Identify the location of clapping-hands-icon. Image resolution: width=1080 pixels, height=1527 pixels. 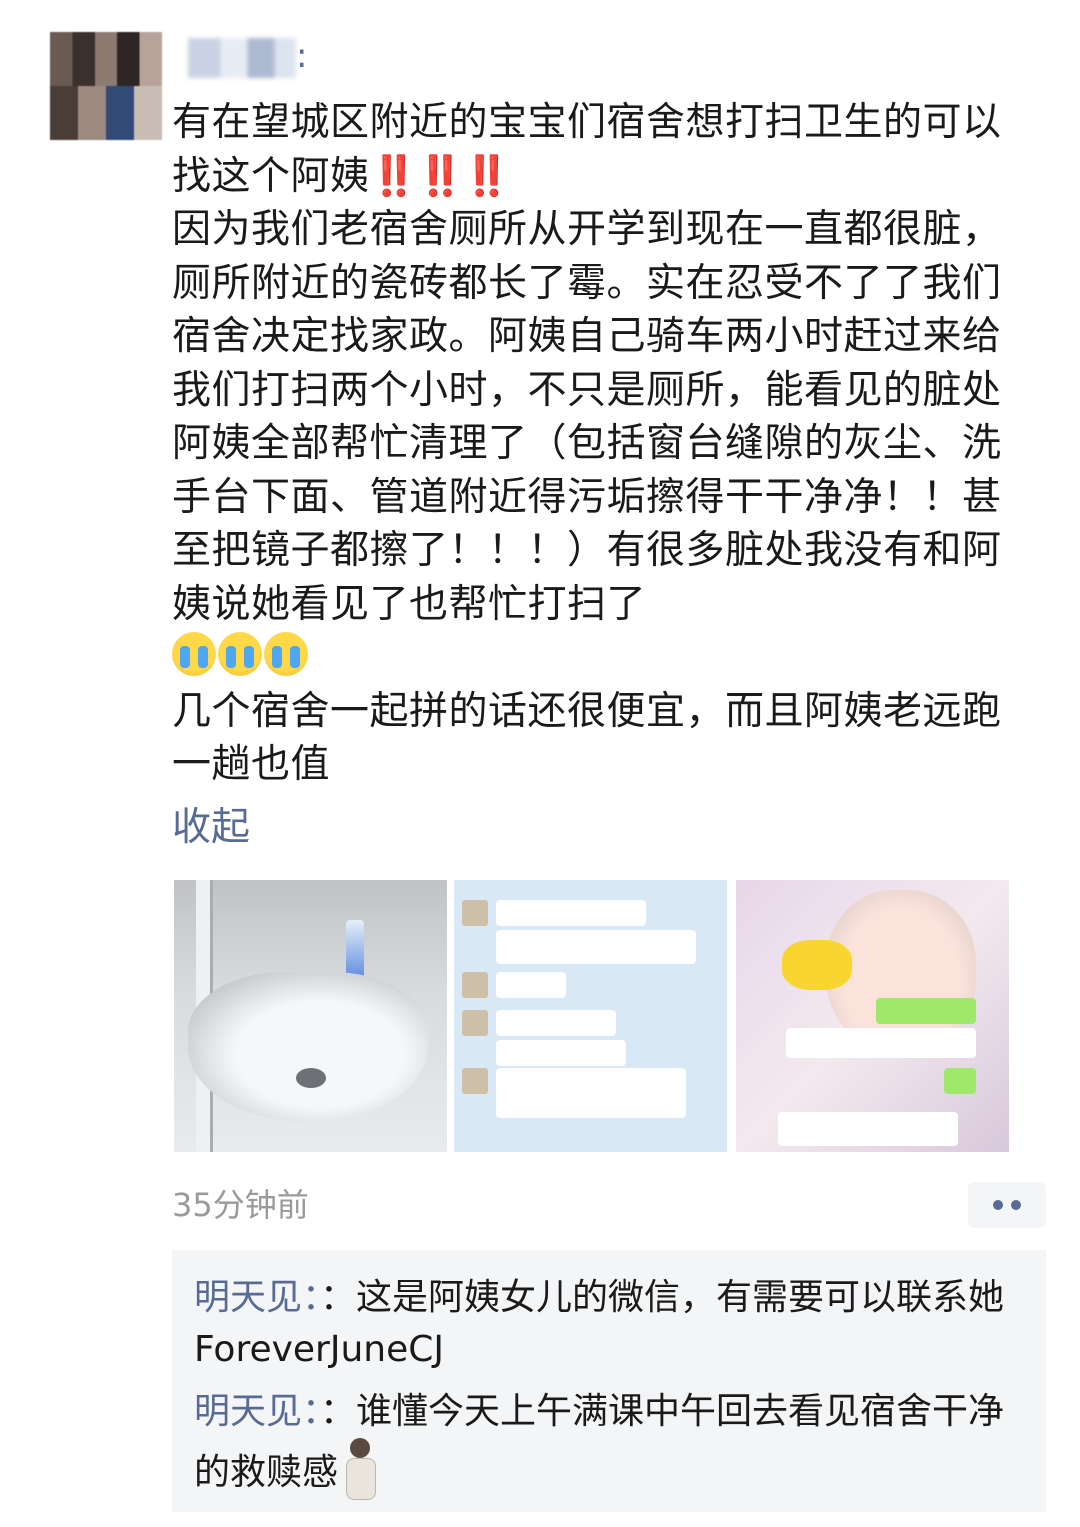
(817, 965).